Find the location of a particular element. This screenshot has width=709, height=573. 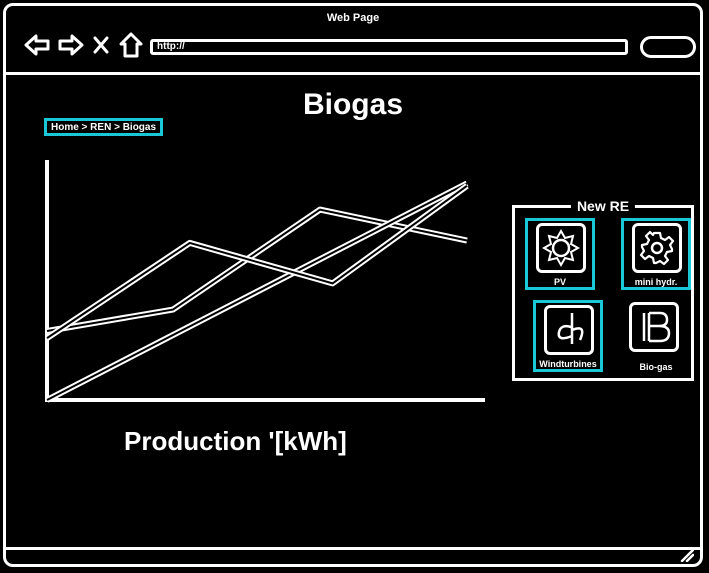

forward-arrow-icon is located at coordinates (71, 45).